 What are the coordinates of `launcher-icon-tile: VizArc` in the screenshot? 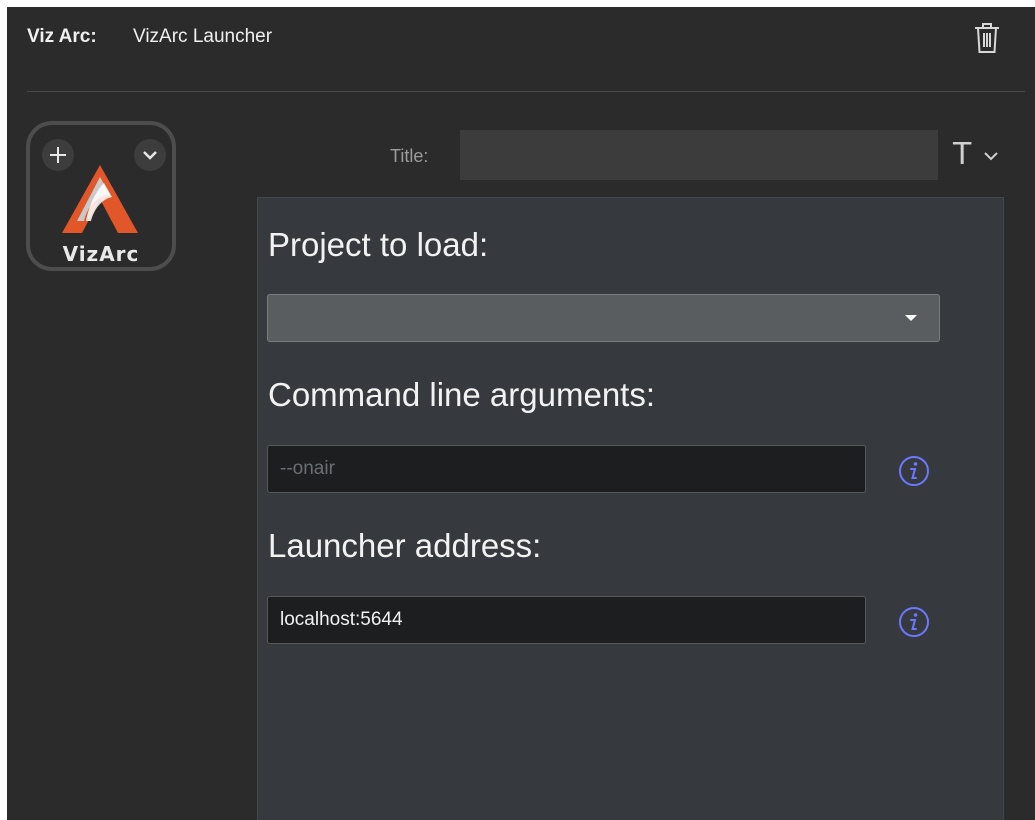 It's located at (101, 196).